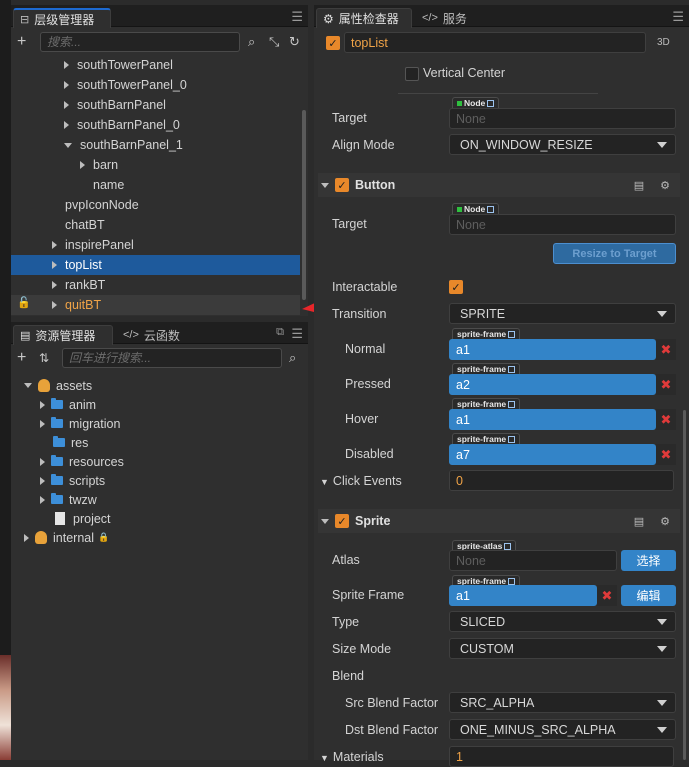 Image resolution: width=689 pixels, height=767 pixels. What do you see at coordinates (562, 648) in the screenshot?
I see `size-mode-select: CUSTOM` at bounding box center [562, 648].